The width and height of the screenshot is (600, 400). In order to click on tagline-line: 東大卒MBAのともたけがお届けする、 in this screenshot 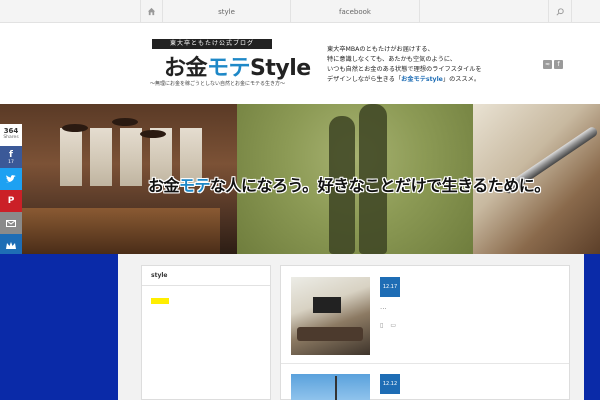, I will do `click(380, 49)`.